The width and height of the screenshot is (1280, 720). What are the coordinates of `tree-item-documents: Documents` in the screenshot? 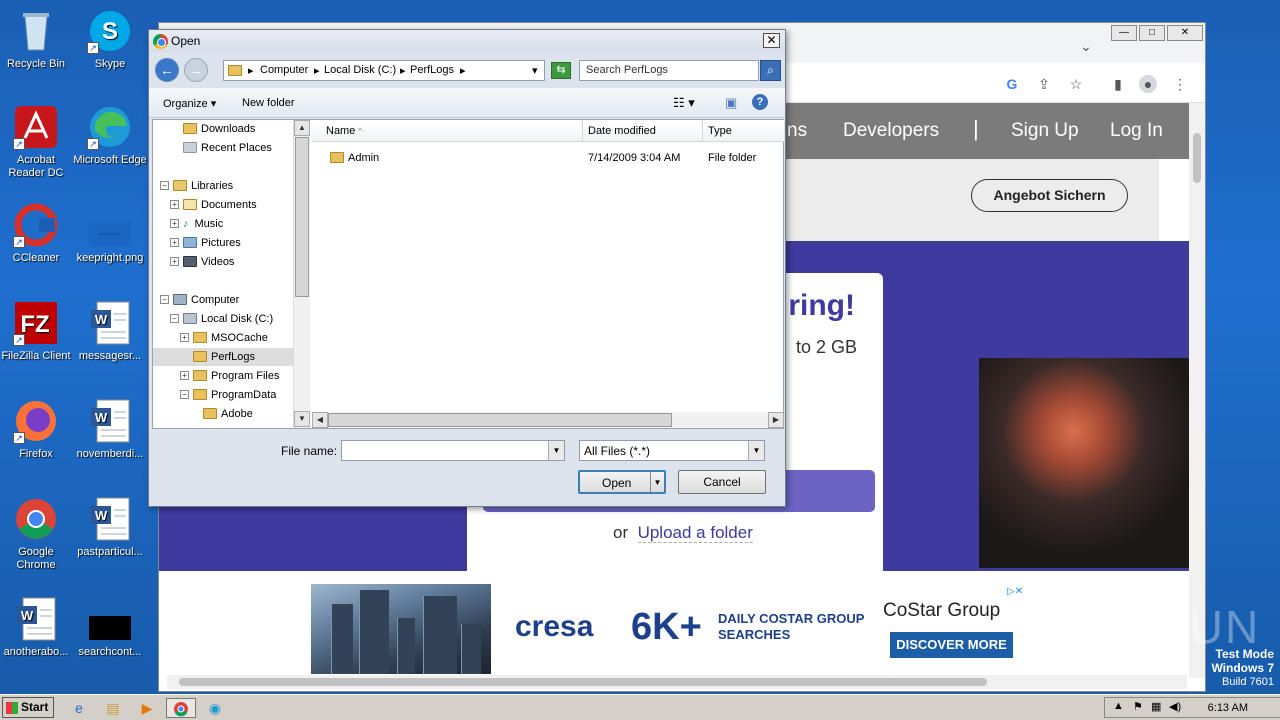 It's located at (220, 205).